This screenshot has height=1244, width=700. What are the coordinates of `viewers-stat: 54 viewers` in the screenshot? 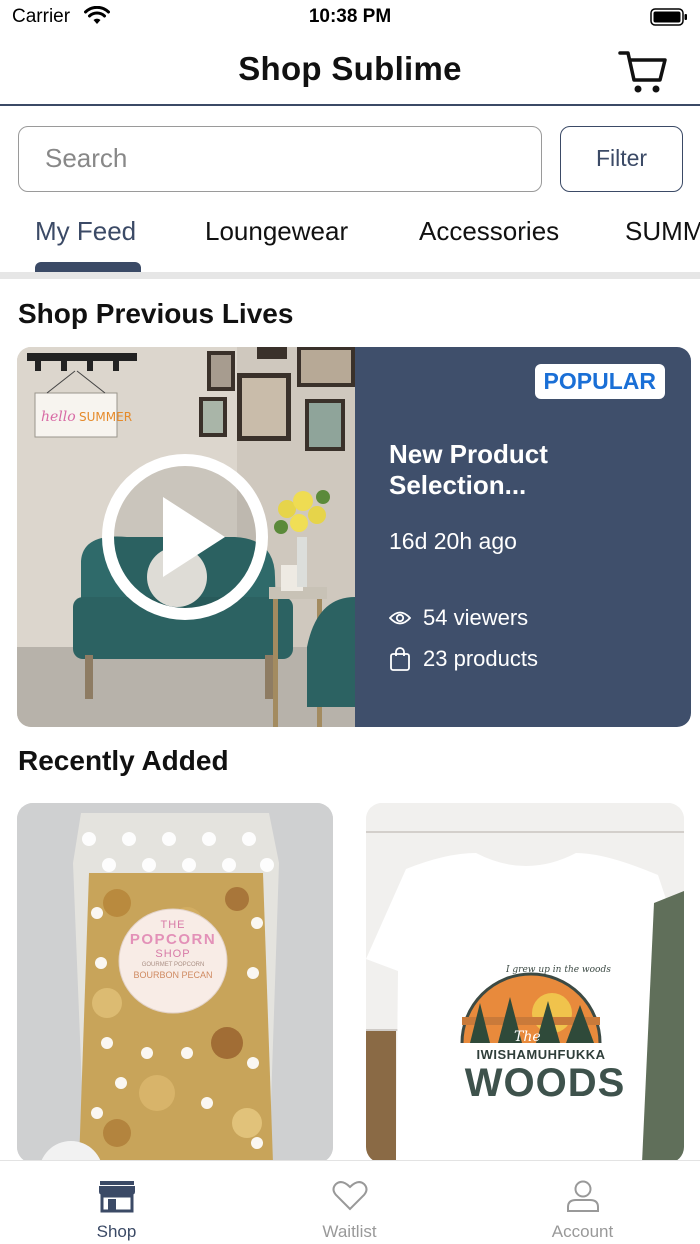 It's located at (458, 618).